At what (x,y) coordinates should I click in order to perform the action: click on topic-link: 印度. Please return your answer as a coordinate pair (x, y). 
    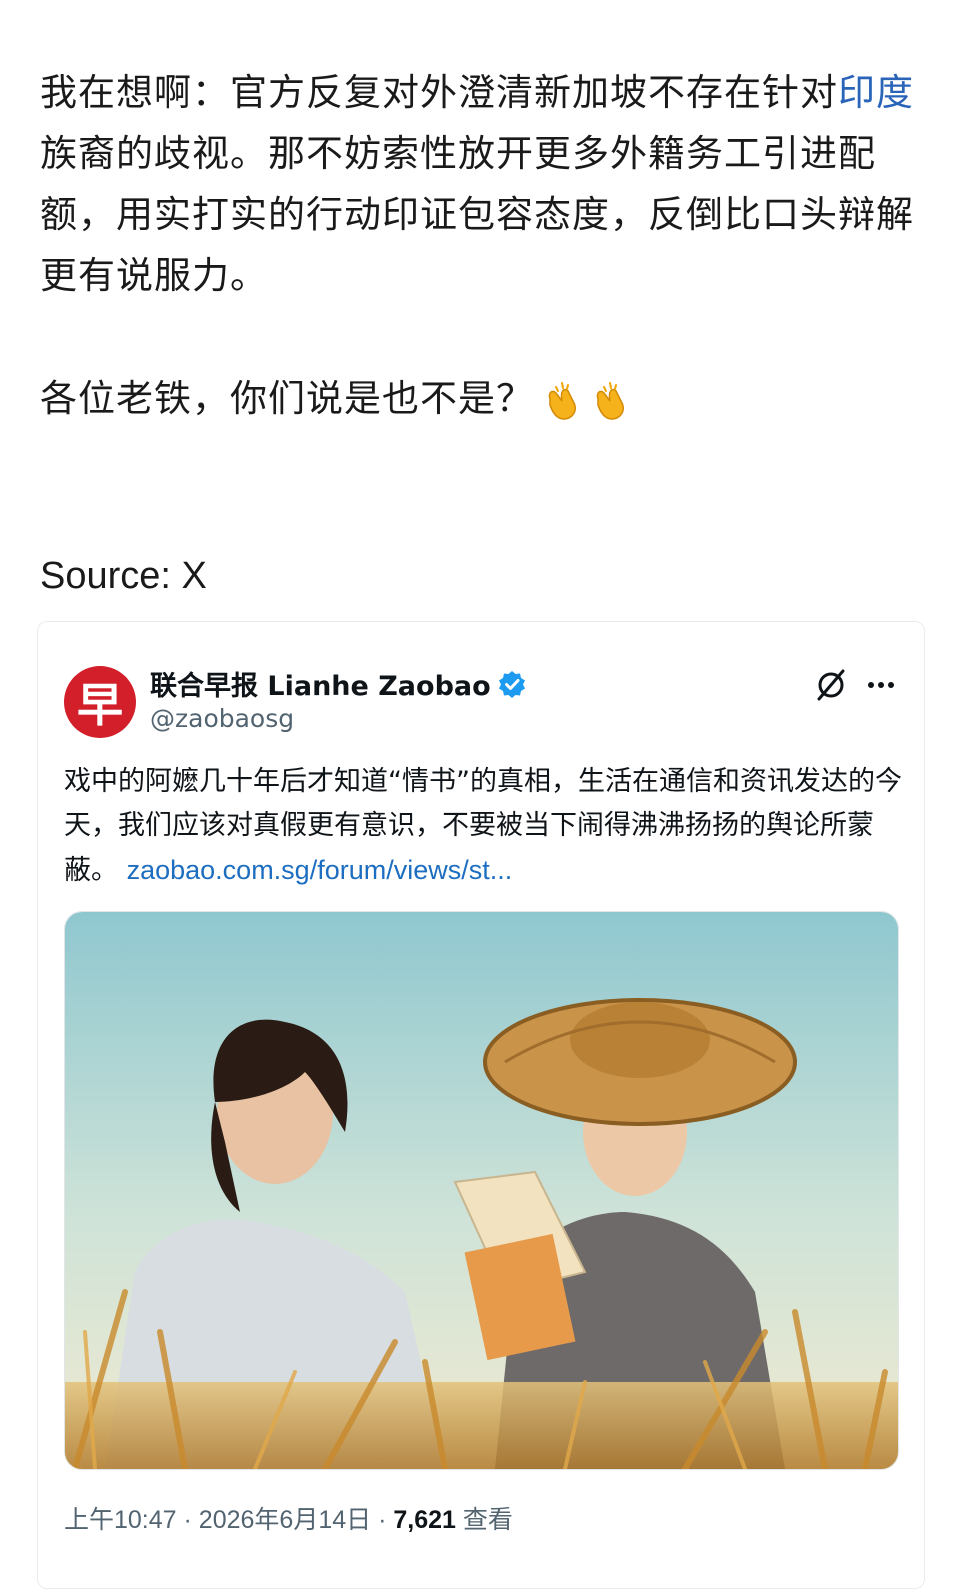
    Looking at the image, I should click on (876, 92).